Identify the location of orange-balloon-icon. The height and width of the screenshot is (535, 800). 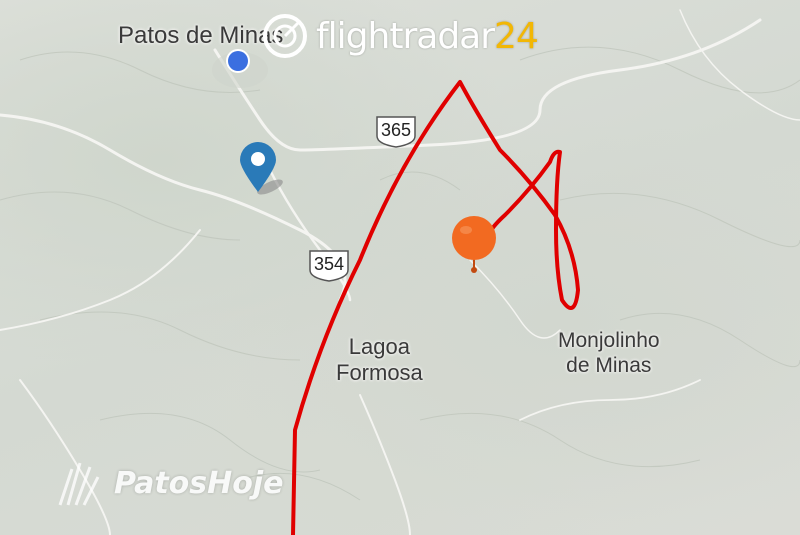
(474, 244).